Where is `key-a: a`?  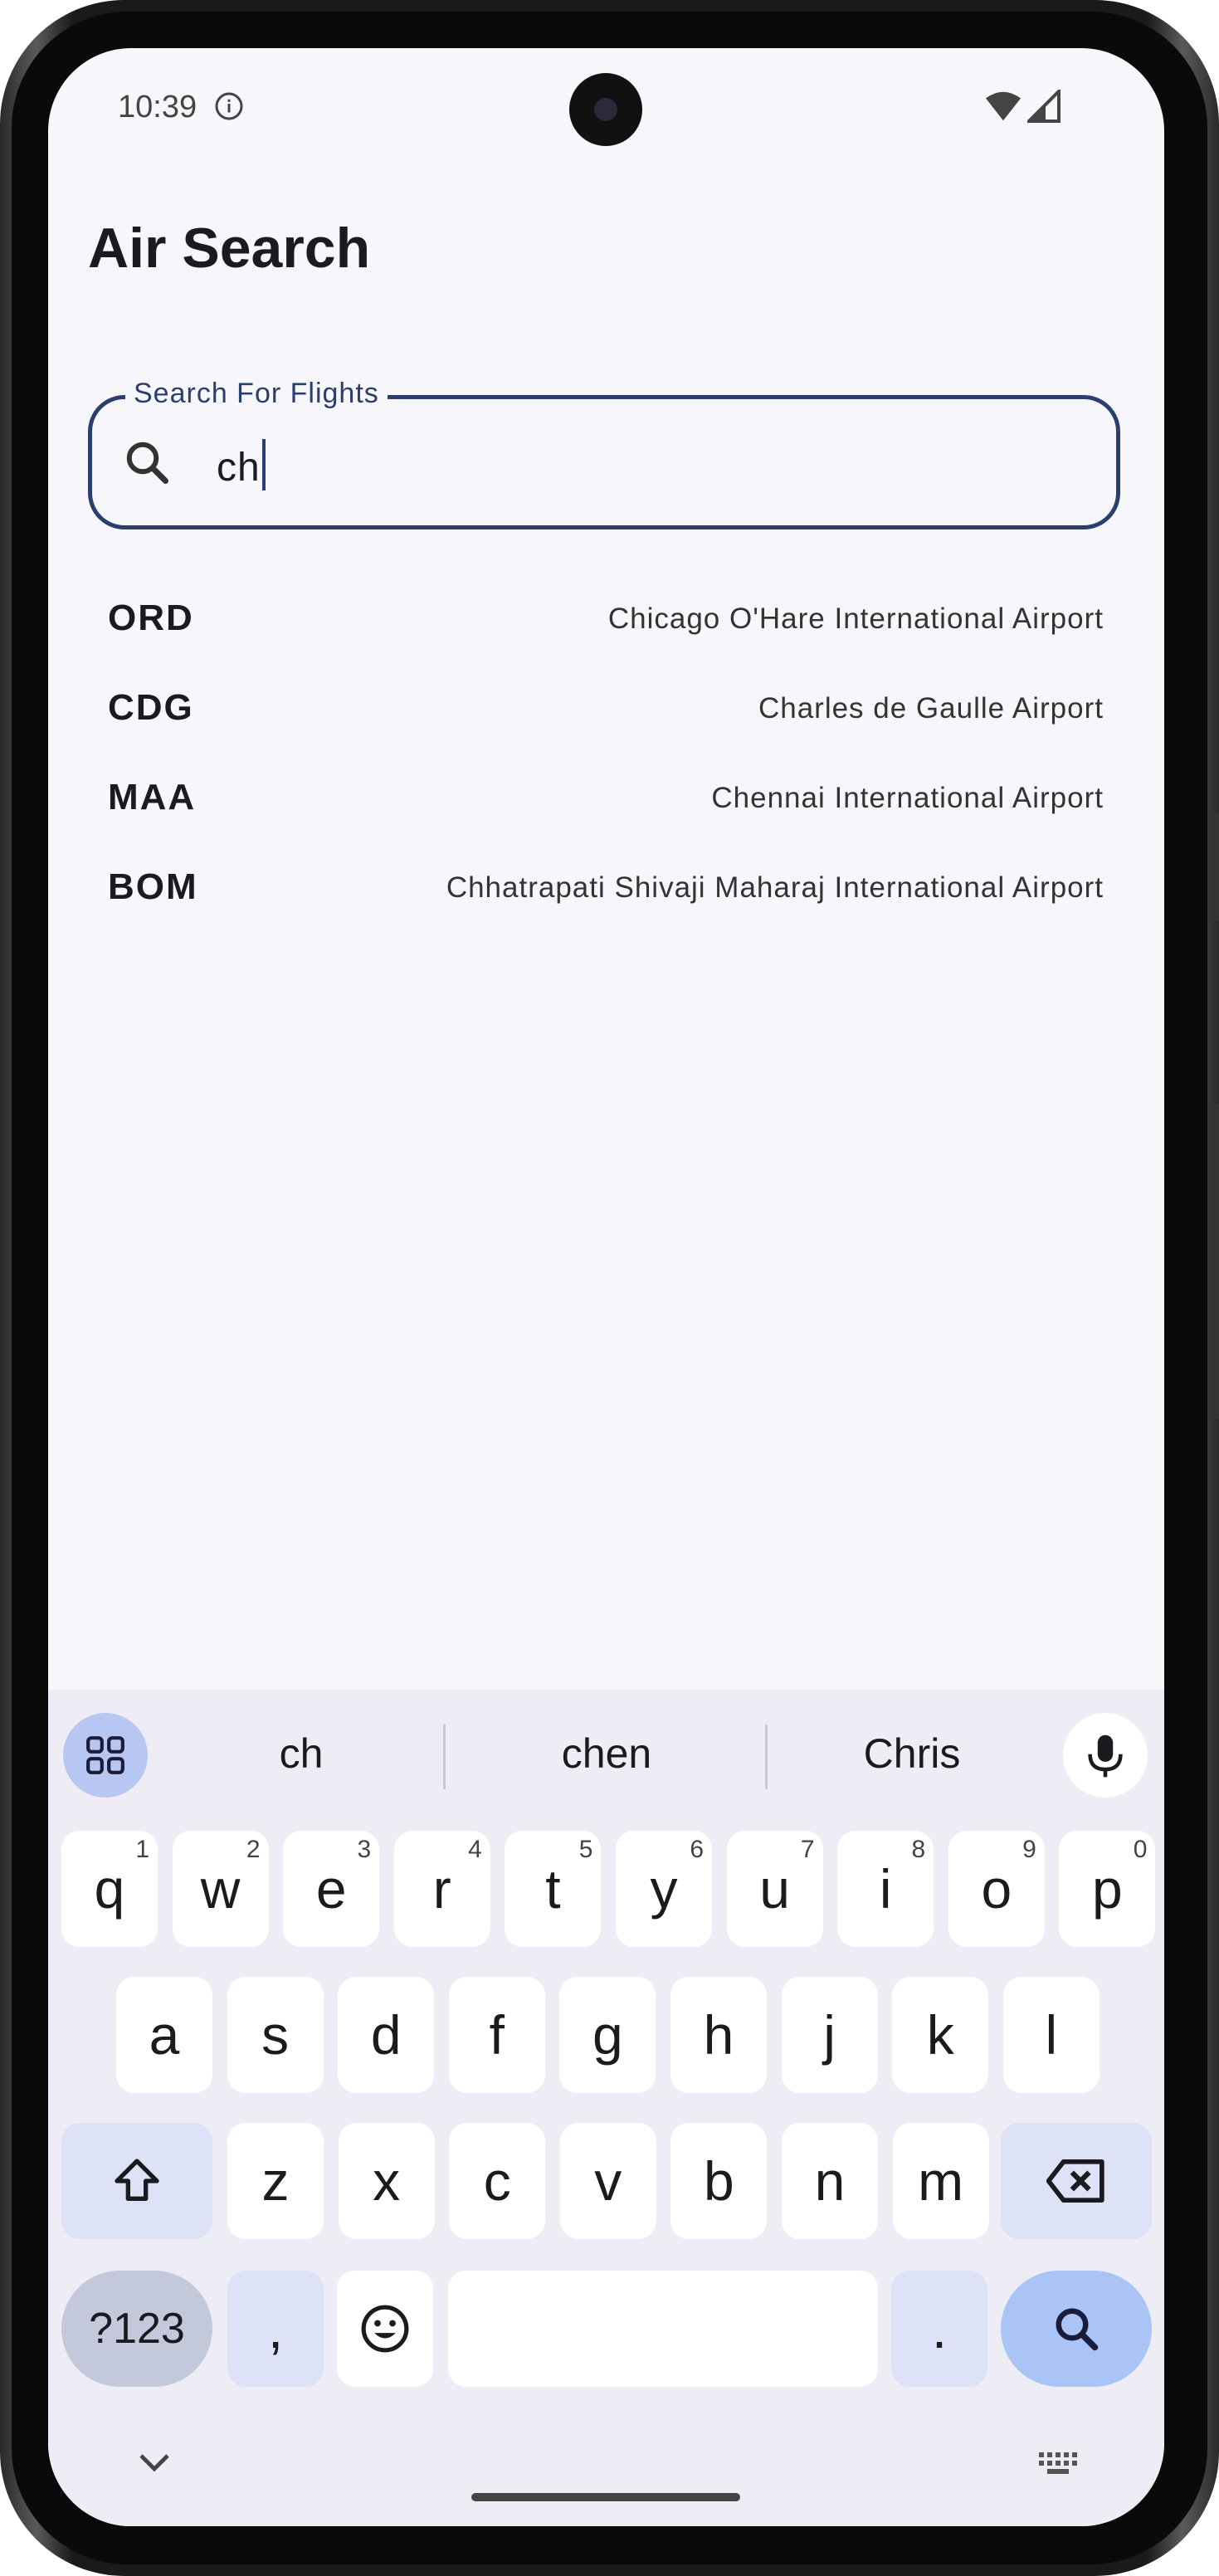 key-a: a is located at coordinates (164, 2035).